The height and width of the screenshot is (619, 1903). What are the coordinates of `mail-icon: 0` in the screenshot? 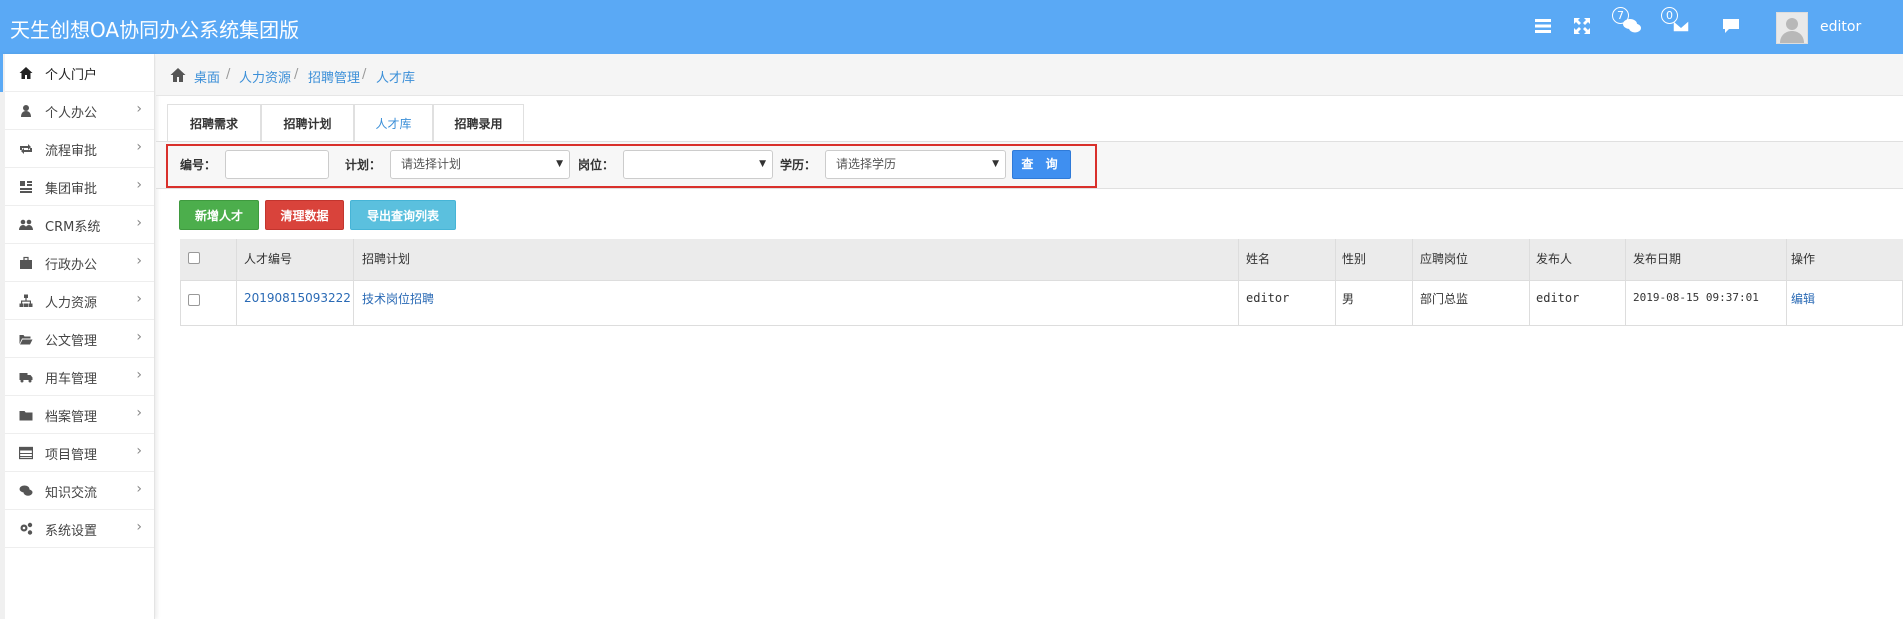 It's located at (1677, 22).